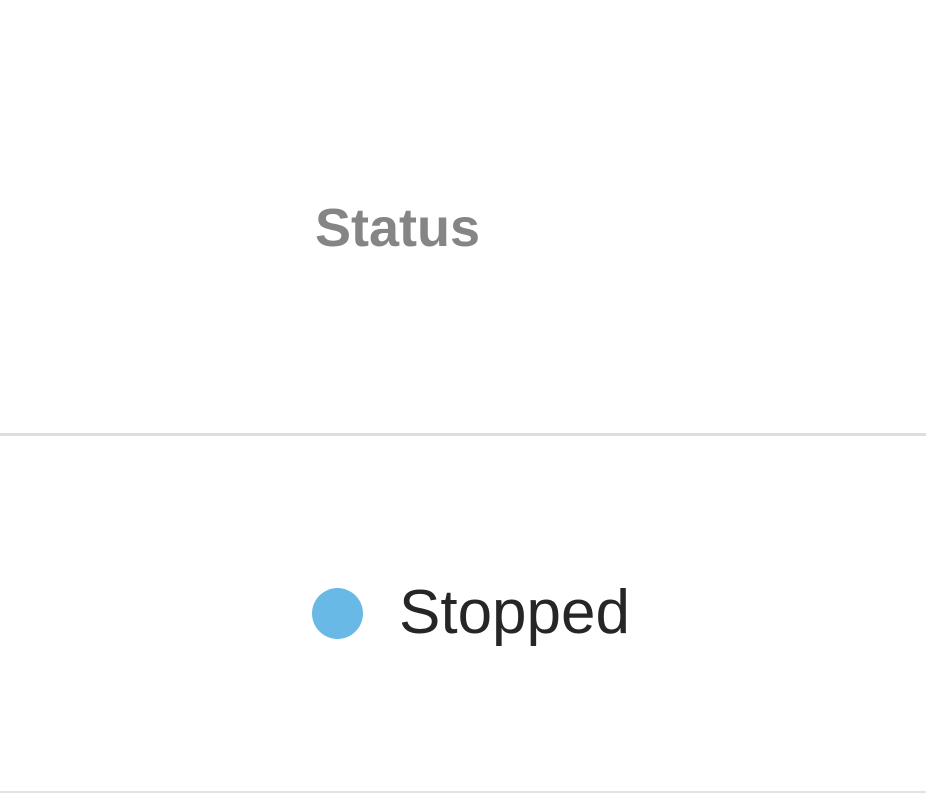 The width and height of the screenshot is (926, 794). I want to click on status-dot-icon, so click(337, 613).